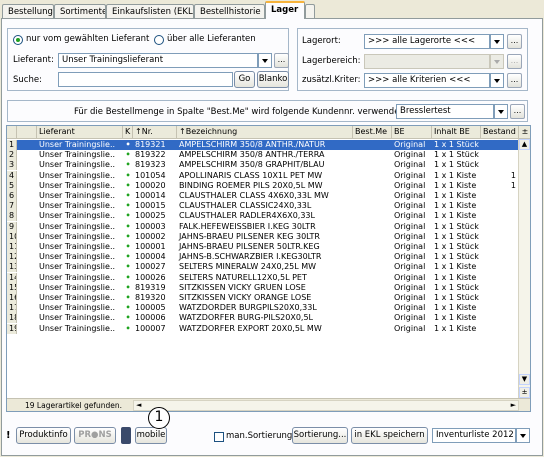 The height and width of the screenshot is (457, 544). I want to click on tab-sortimente: Sortimente, so click(80, 11).